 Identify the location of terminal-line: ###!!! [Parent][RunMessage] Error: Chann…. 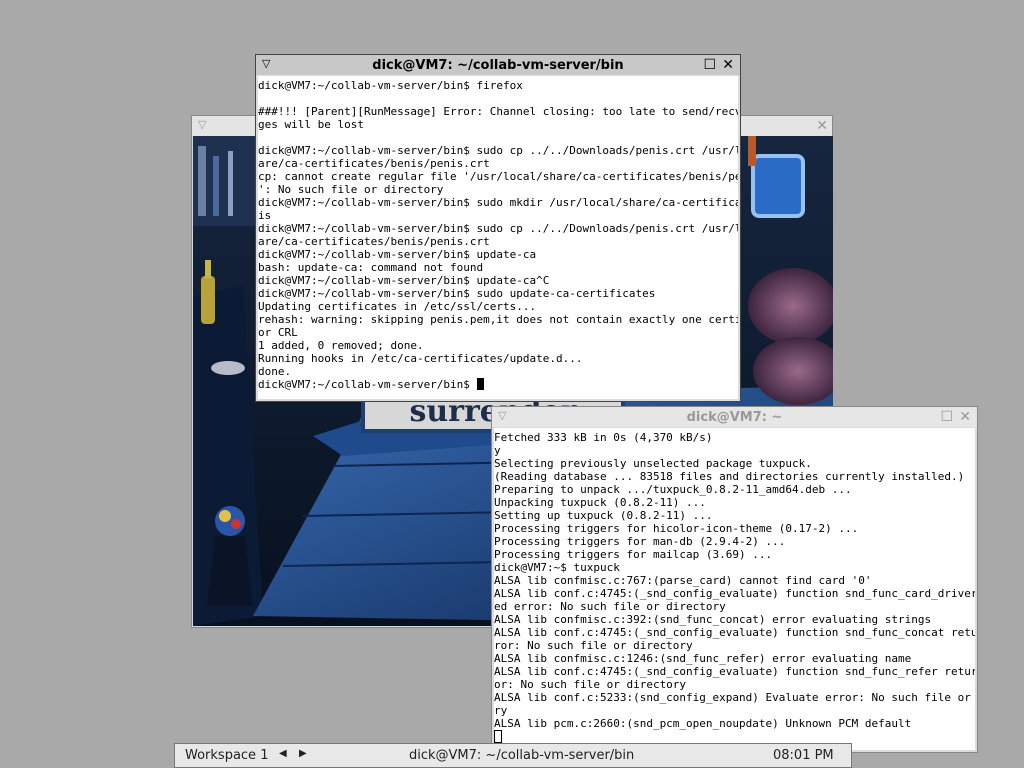
(498, 111).